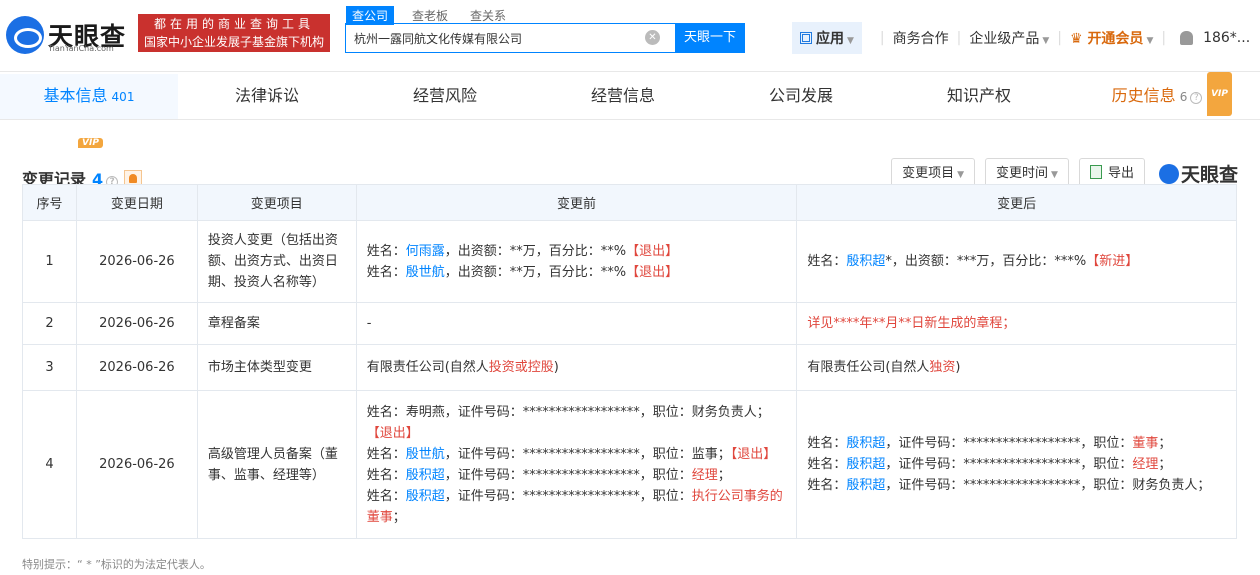 This screenshot has width=1260, height=575. Describe the element at coordinates (868, 367) in the screenshot. I see `text: 有限责任公司(自然人` at that location.